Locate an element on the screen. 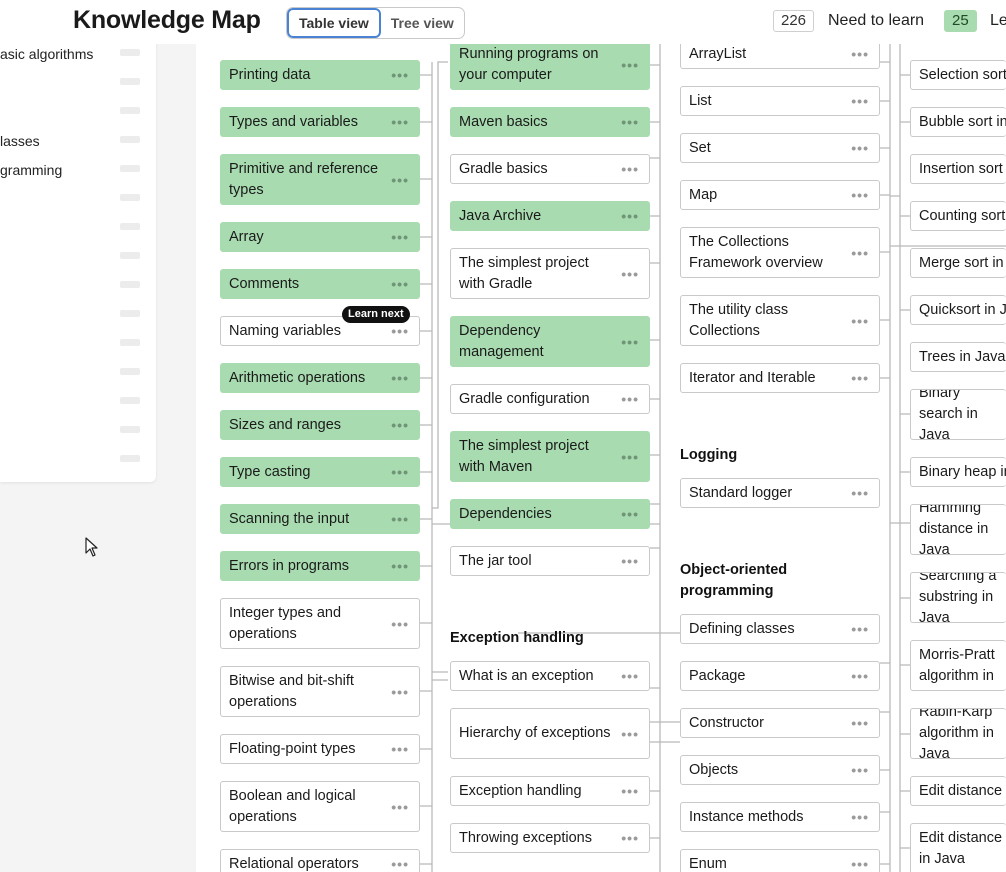  topic-card: Dependencies ••• is located at coordinates (550, 514).